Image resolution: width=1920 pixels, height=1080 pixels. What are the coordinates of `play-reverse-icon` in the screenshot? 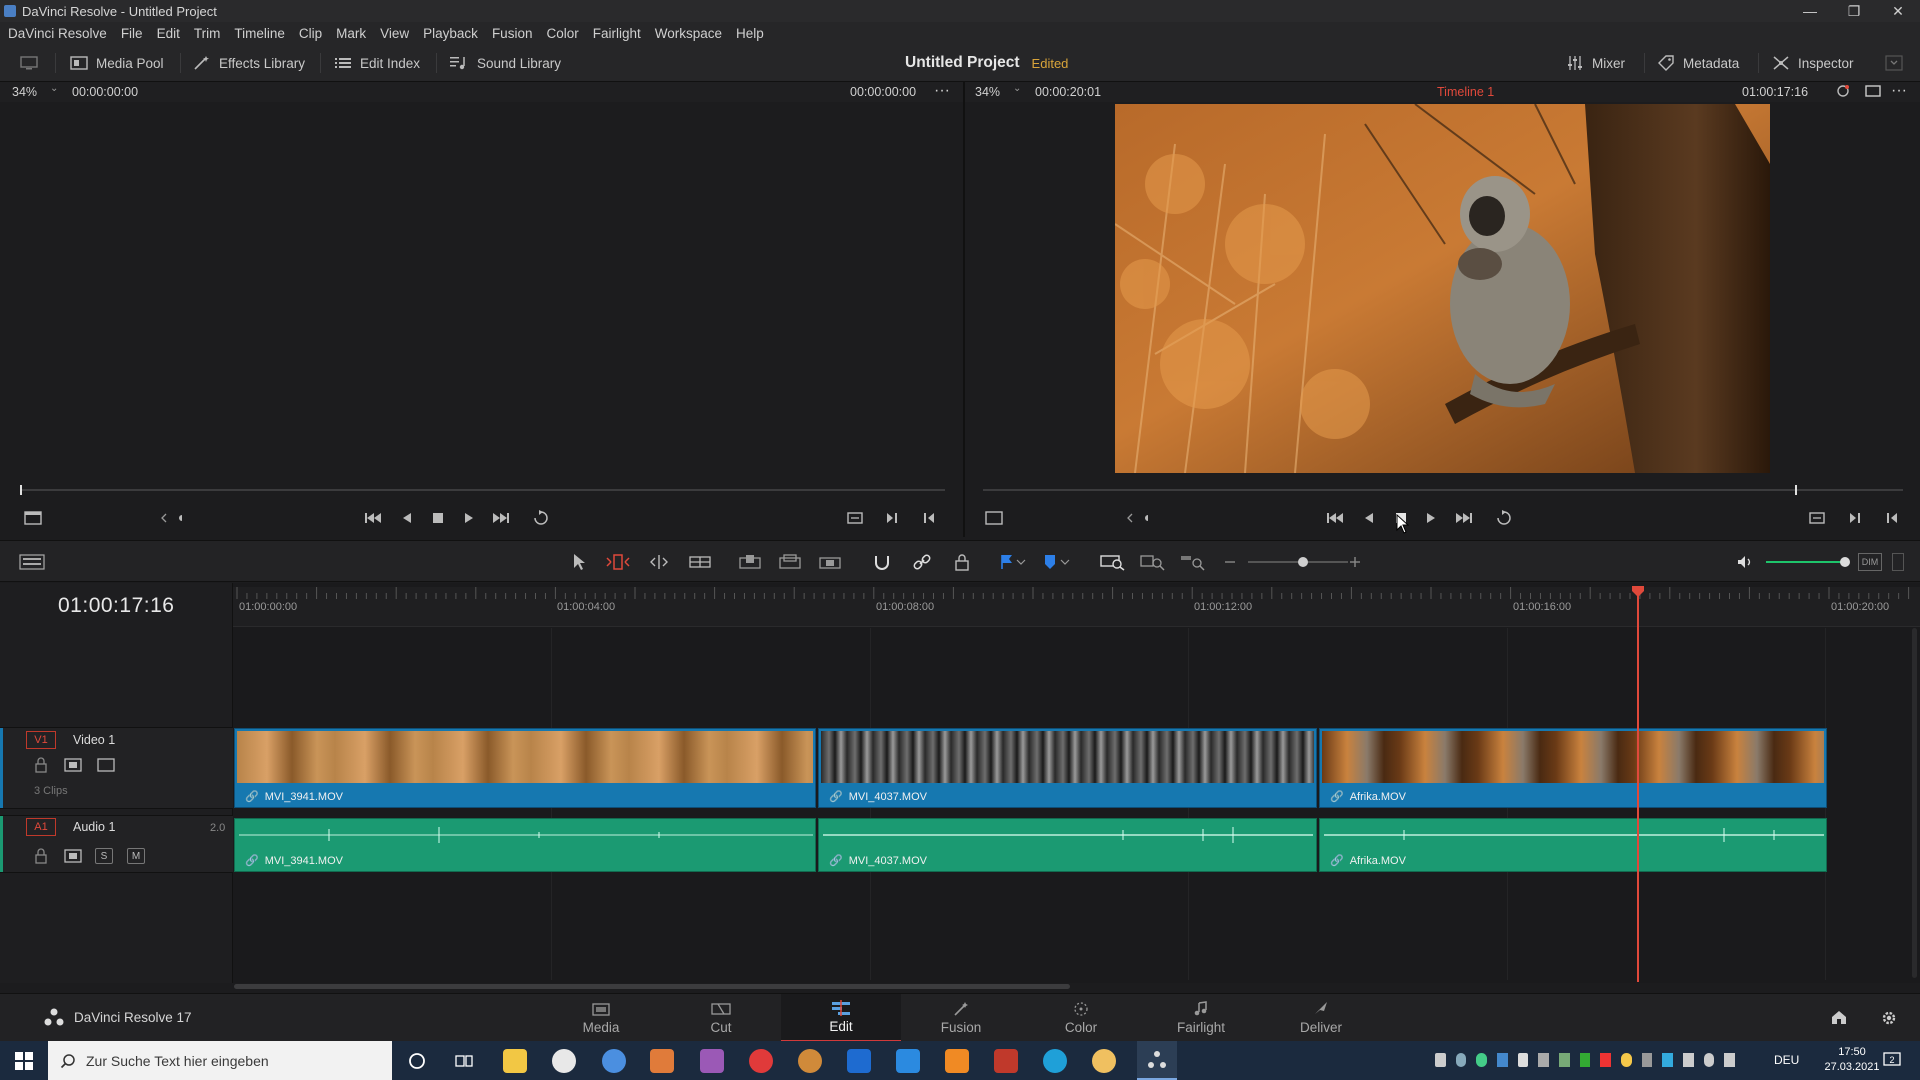 It's located at (1369, 518).